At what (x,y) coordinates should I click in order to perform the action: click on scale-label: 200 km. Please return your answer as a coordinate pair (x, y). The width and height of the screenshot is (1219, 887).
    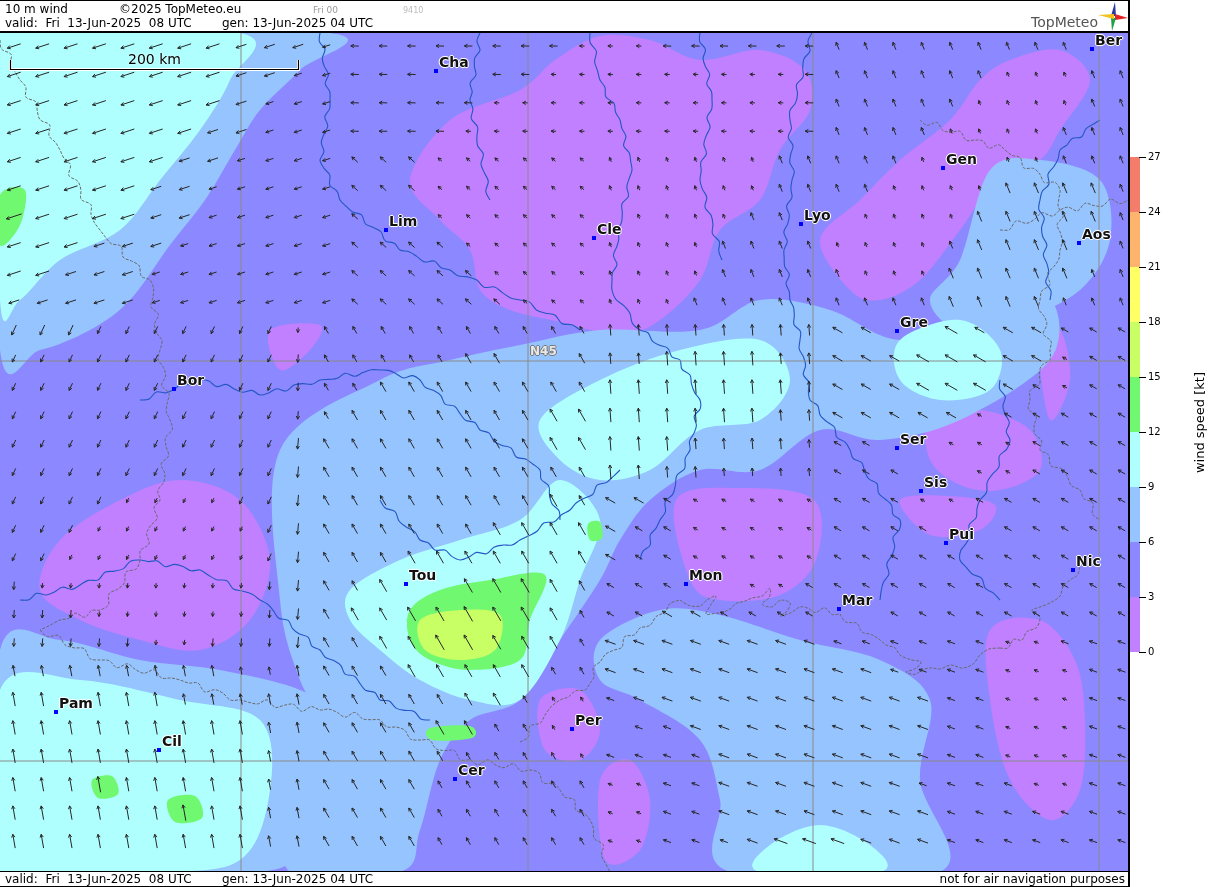
    Looking at the image, I should click on (154, 59).